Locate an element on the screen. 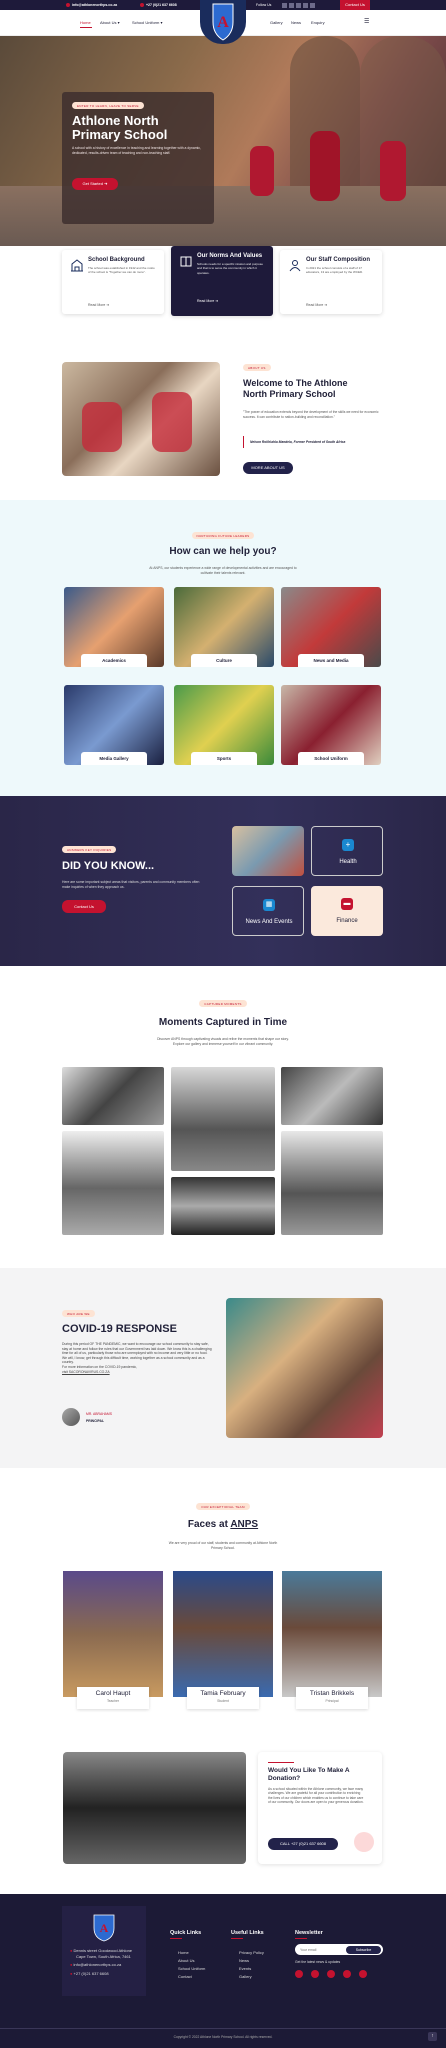  service-card-media-gallery: Media Gallery is located at coordinates (114, 725).